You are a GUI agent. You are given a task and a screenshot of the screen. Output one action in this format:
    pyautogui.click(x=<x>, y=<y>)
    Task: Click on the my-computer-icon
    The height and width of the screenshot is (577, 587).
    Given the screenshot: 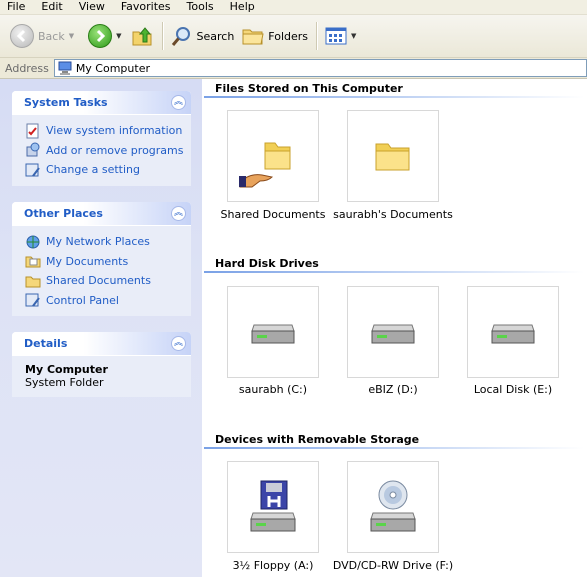 What is the action you would take?
    pyautogui.click(x=65, y=68)
    